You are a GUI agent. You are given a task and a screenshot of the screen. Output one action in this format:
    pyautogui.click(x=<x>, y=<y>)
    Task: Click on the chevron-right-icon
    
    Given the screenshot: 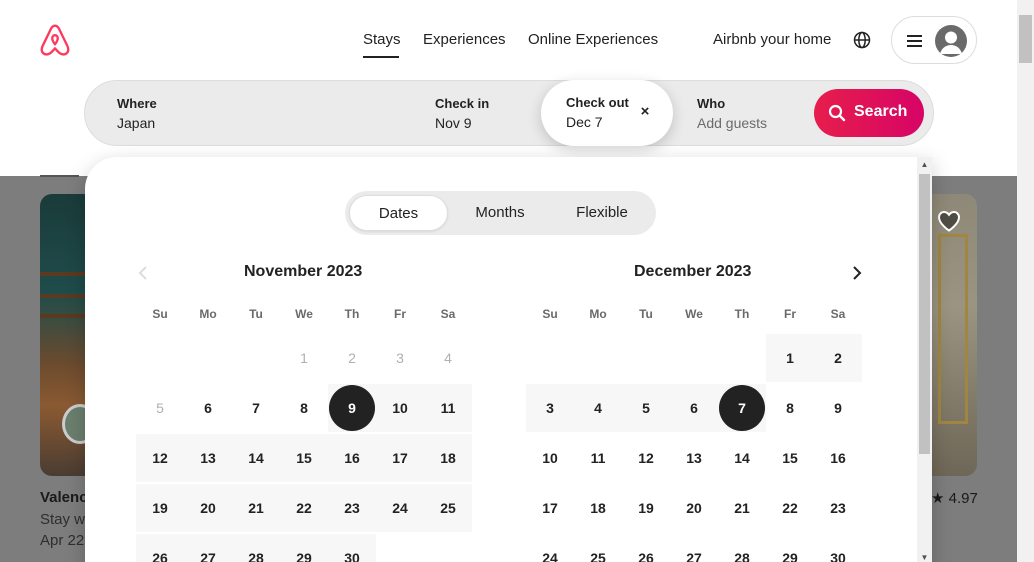 What is the action you would take?
    pyautogui.click(x=856, y=273)
    